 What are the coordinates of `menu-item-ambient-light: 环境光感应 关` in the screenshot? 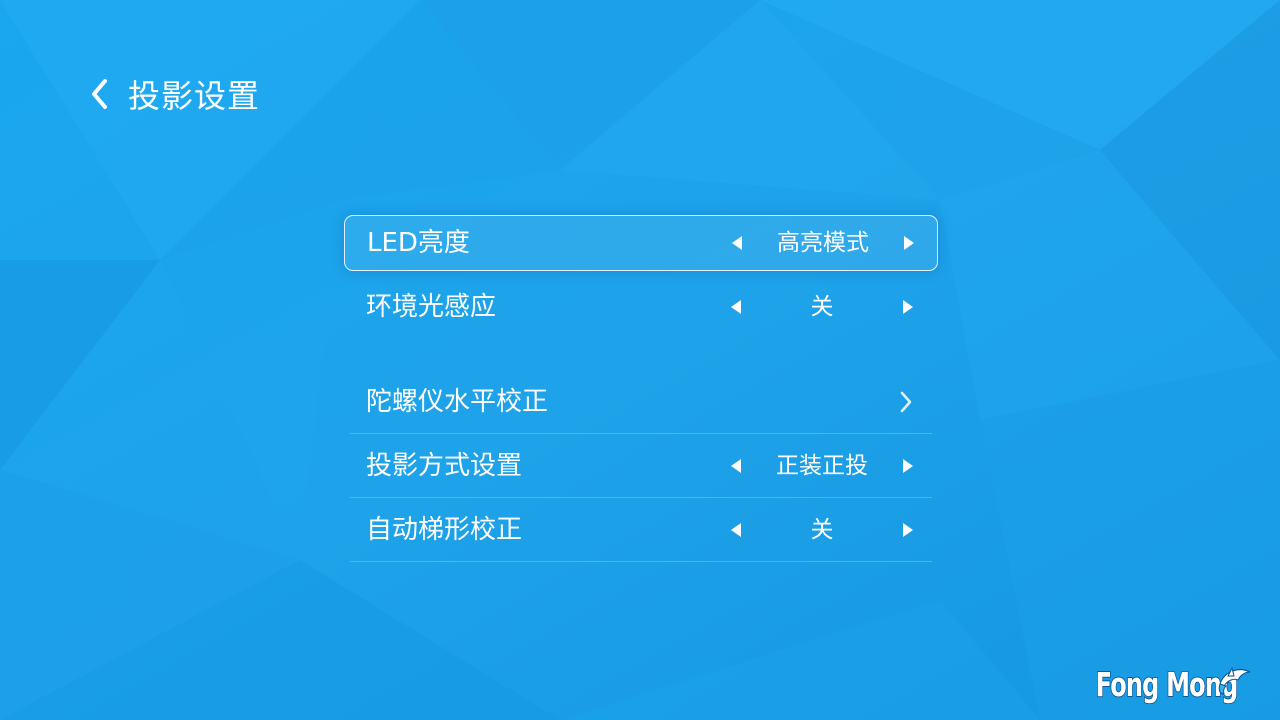 It's located at (641, 307).